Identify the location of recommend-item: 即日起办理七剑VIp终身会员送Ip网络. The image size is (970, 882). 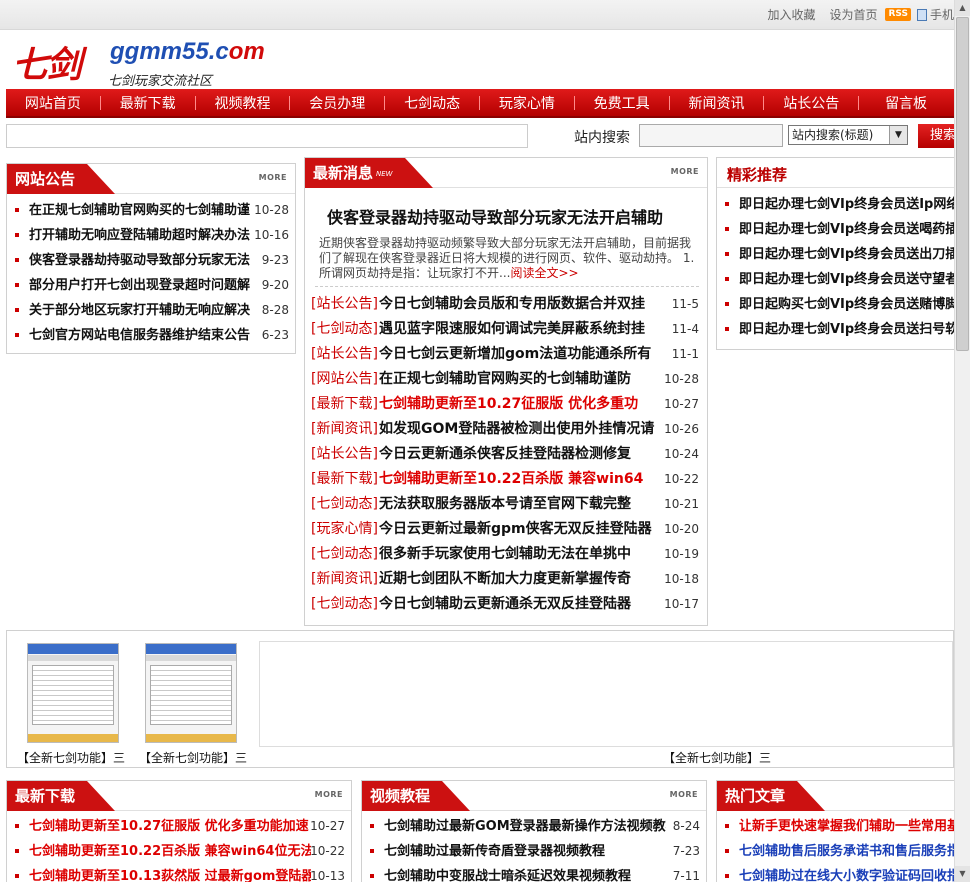
(841, 204).